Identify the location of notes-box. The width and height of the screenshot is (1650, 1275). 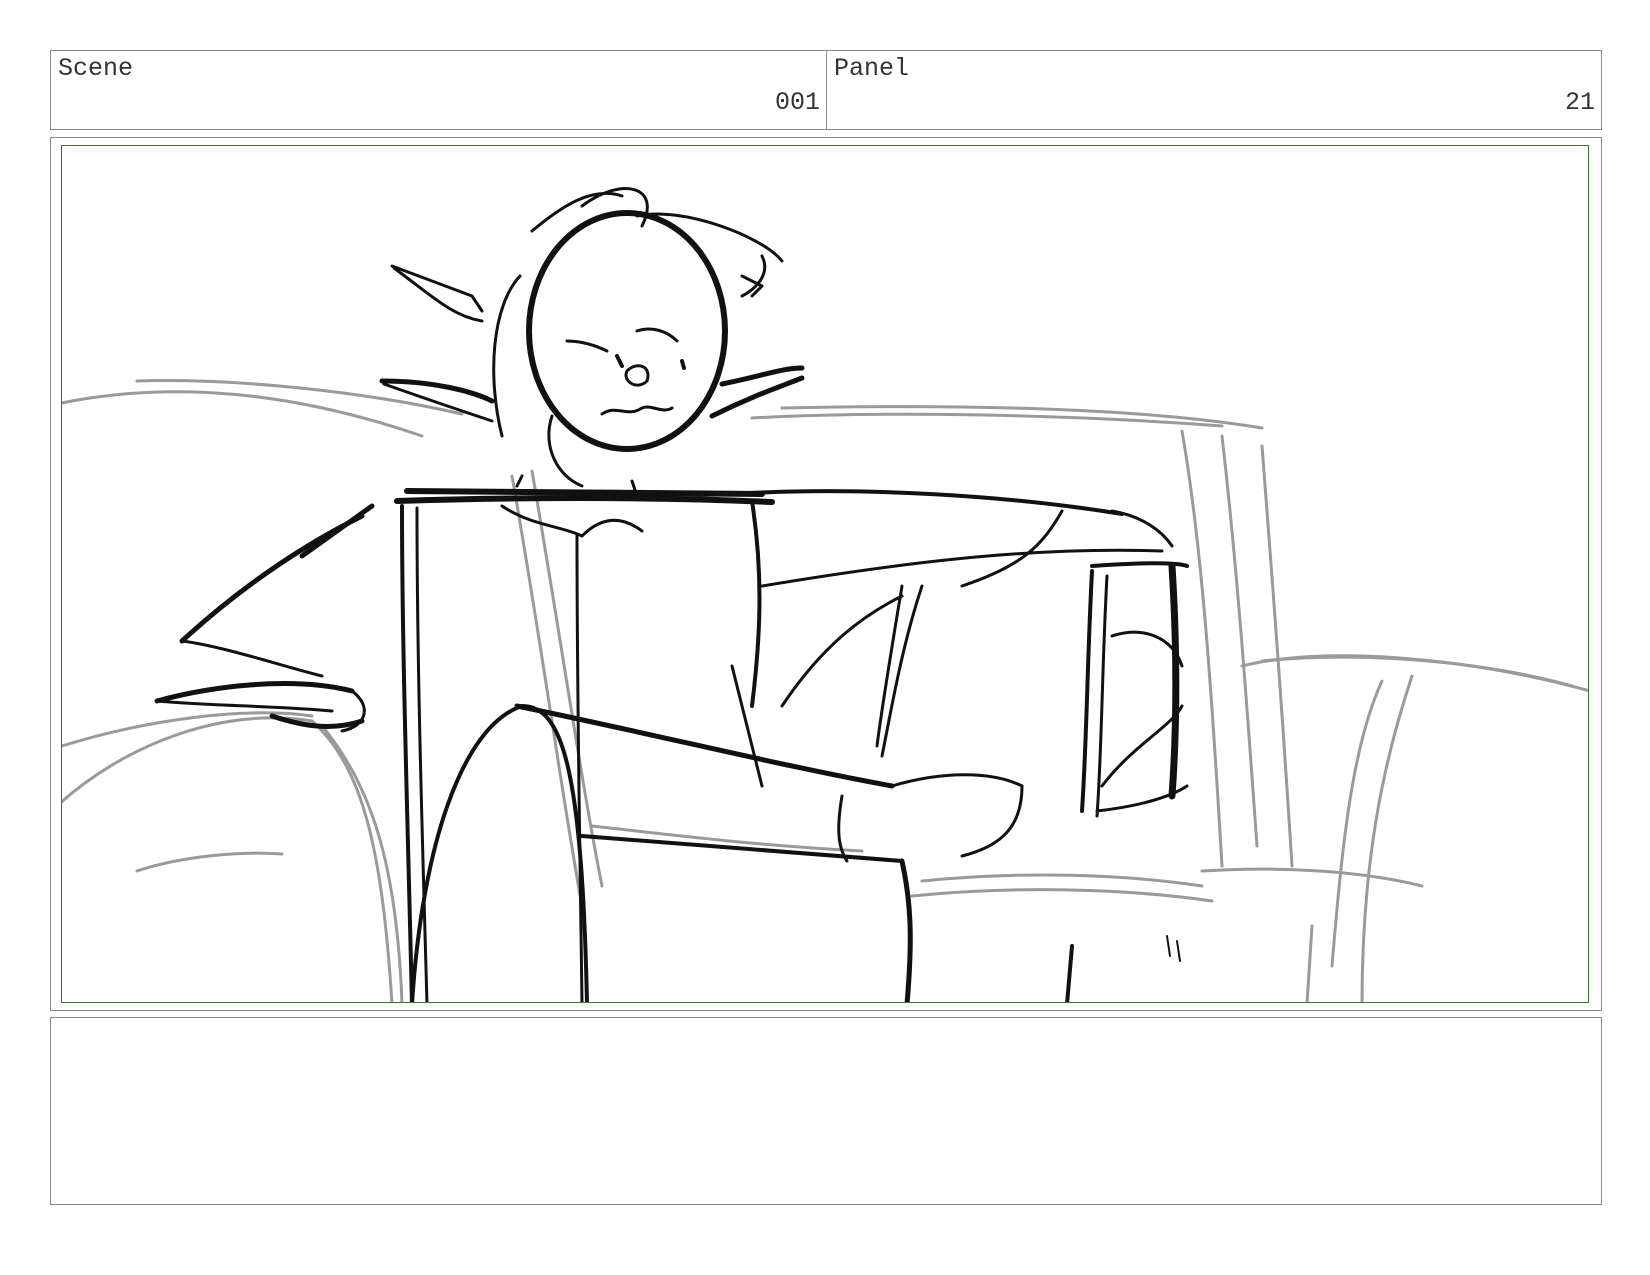
(826, 1111).